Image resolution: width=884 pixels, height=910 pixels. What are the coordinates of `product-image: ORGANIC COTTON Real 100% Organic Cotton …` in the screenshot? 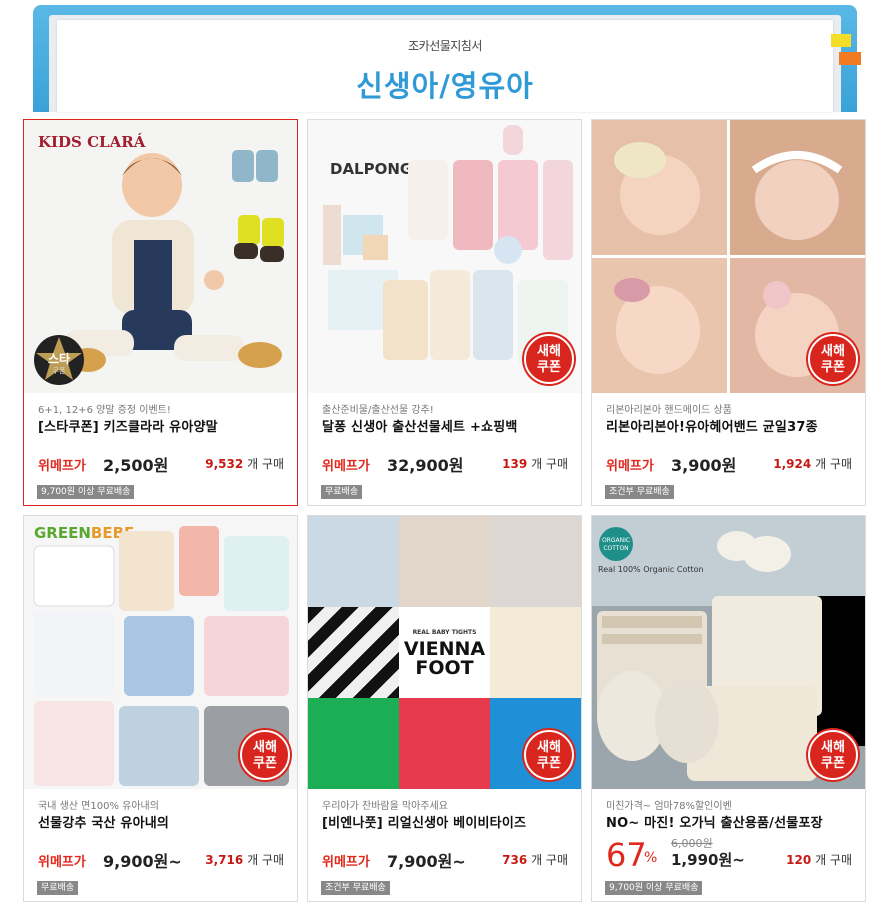 It's located at (728, 652).